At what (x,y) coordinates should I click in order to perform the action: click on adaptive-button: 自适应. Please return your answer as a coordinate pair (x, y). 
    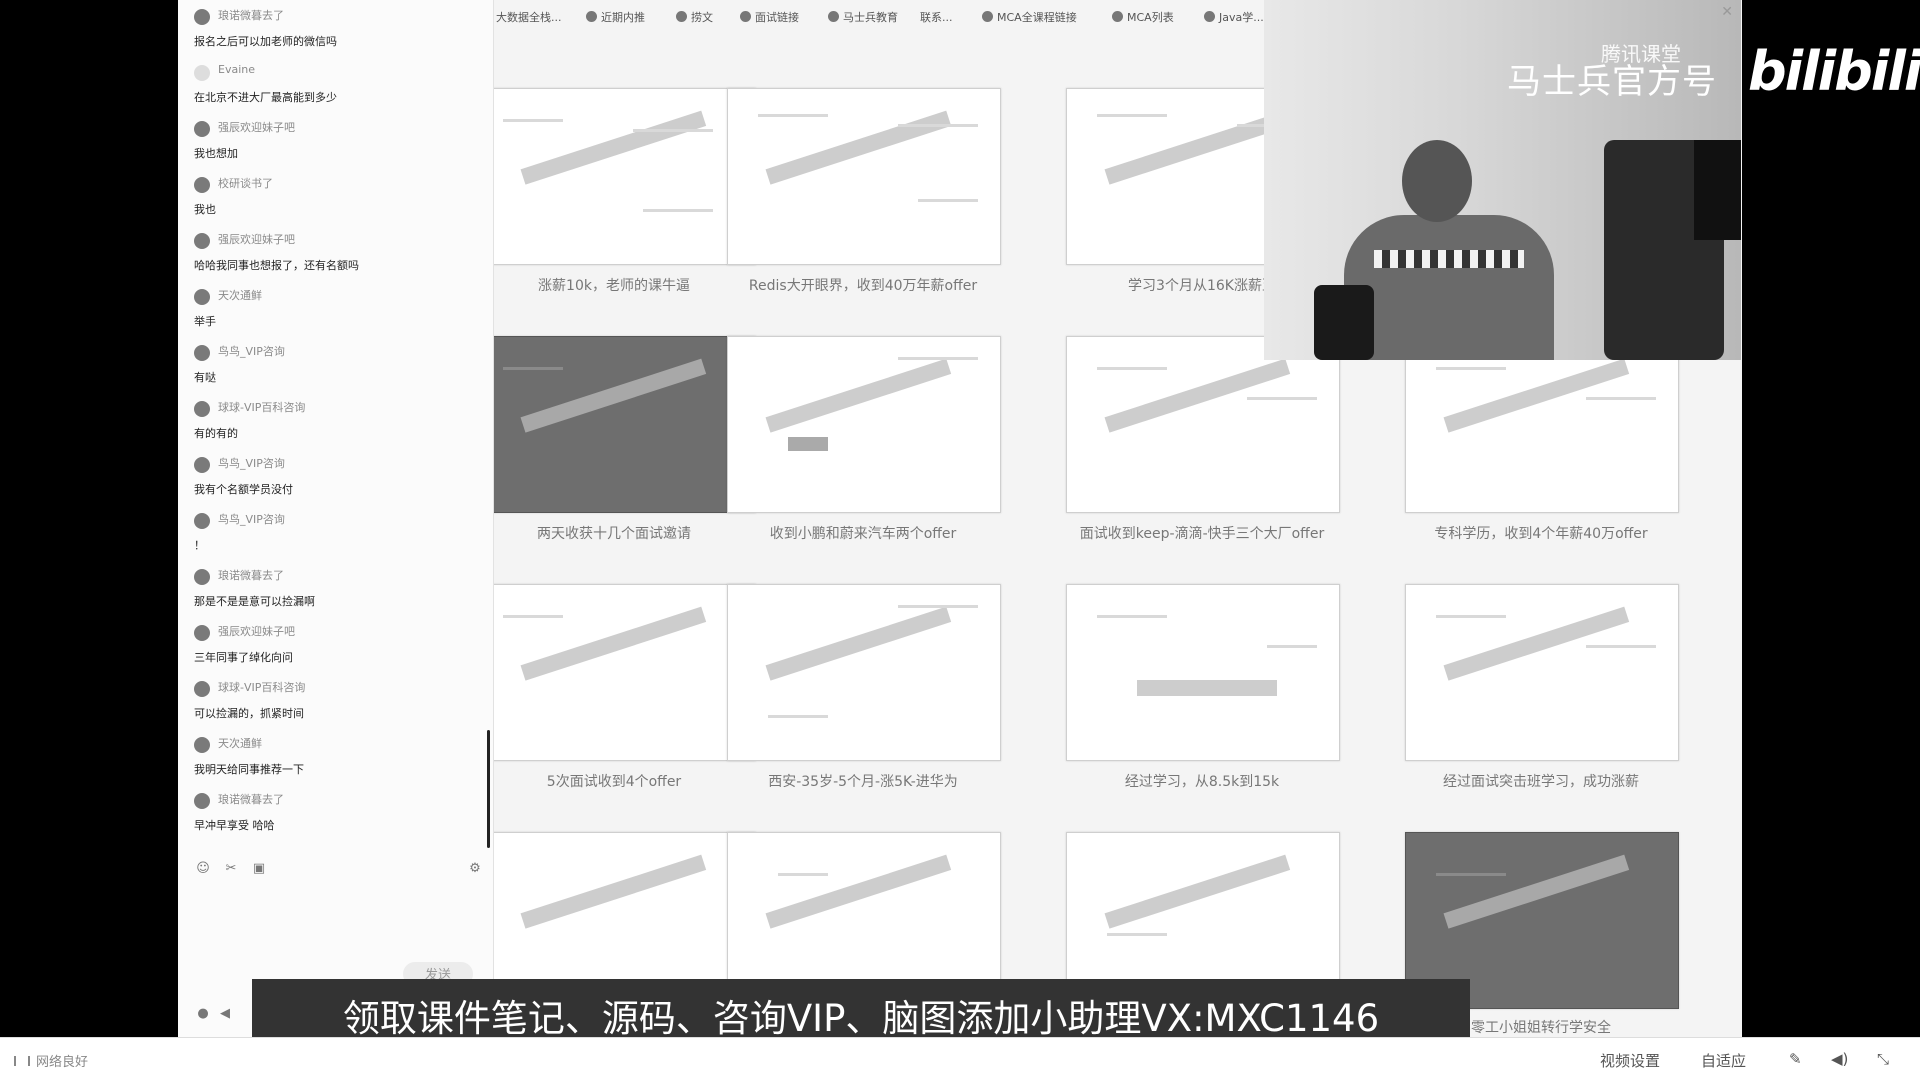
    Looking at the image, I should click on (1723, 1060).